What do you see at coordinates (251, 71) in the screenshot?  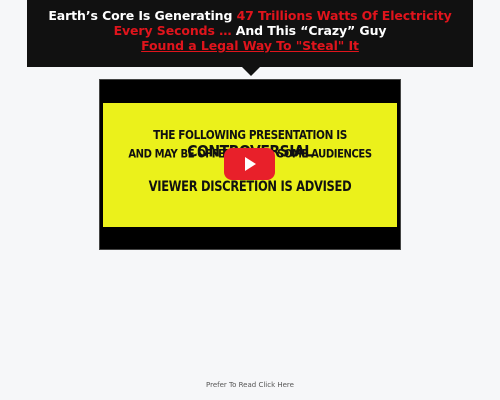 I see `banner-pointer` at bounding box center [251, 71].